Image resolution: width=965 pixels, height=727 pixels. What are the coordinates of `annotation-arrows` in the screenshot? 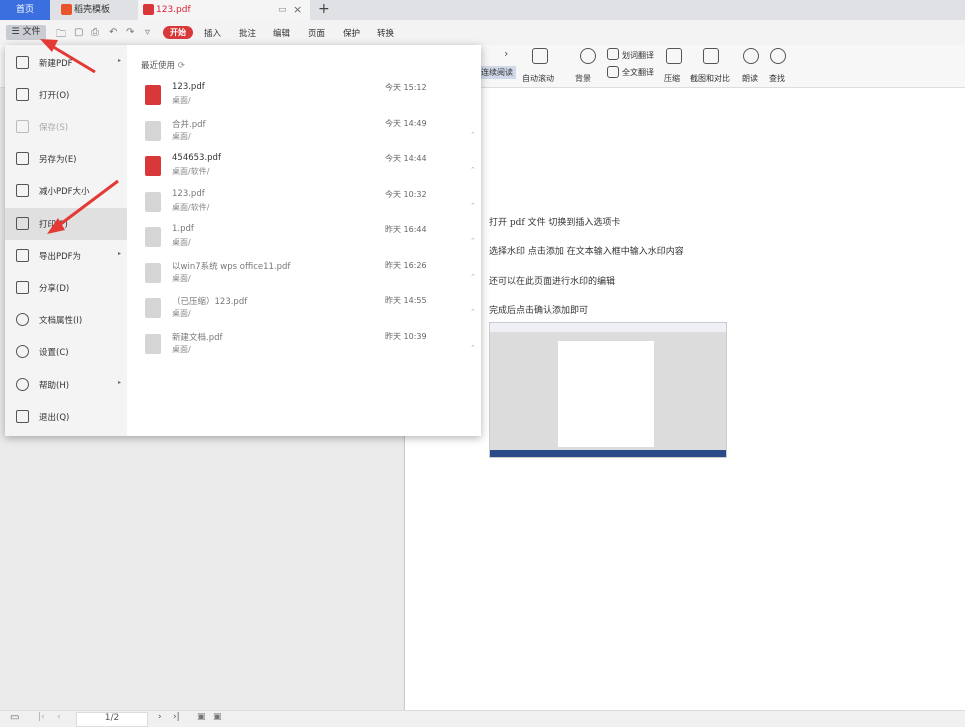 It's located at (79, 136).